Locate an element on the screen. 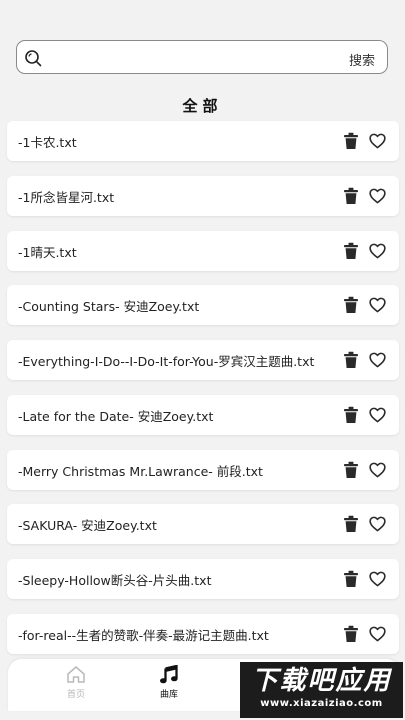  home-icon is located at coordinates (76, 674).